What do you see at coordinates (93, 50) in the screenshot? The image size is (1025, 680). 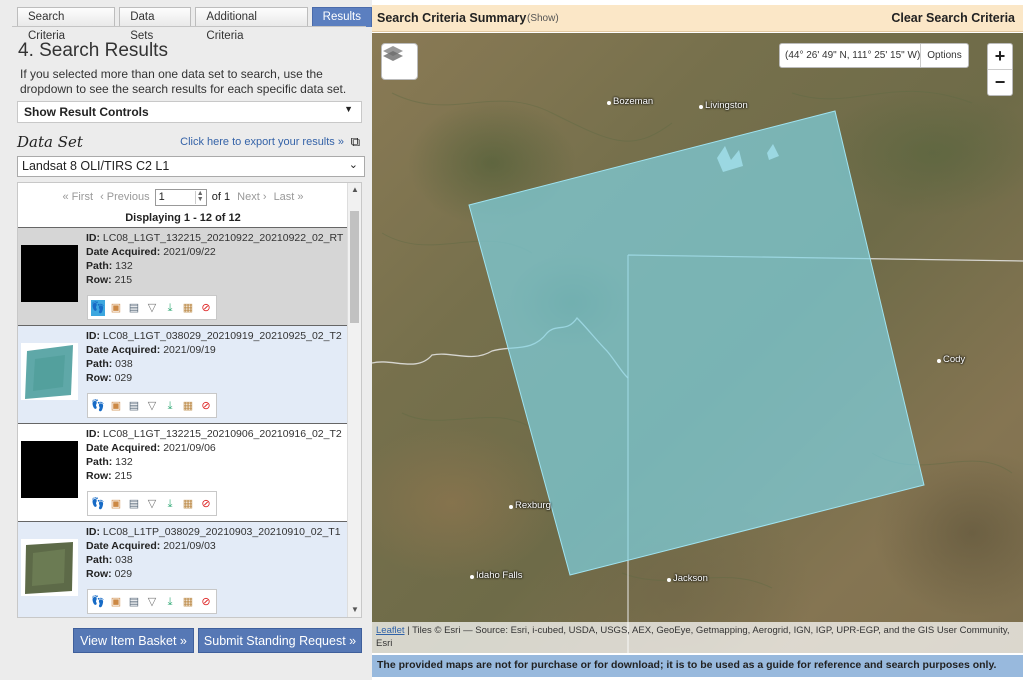 I see `page-title: 4. Search Results` at bounding box center [93, 50].